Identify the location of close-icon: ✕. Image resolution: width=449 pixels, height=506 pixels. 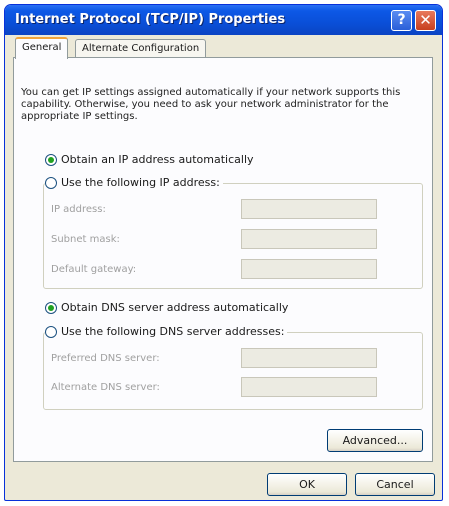
(425, 20).